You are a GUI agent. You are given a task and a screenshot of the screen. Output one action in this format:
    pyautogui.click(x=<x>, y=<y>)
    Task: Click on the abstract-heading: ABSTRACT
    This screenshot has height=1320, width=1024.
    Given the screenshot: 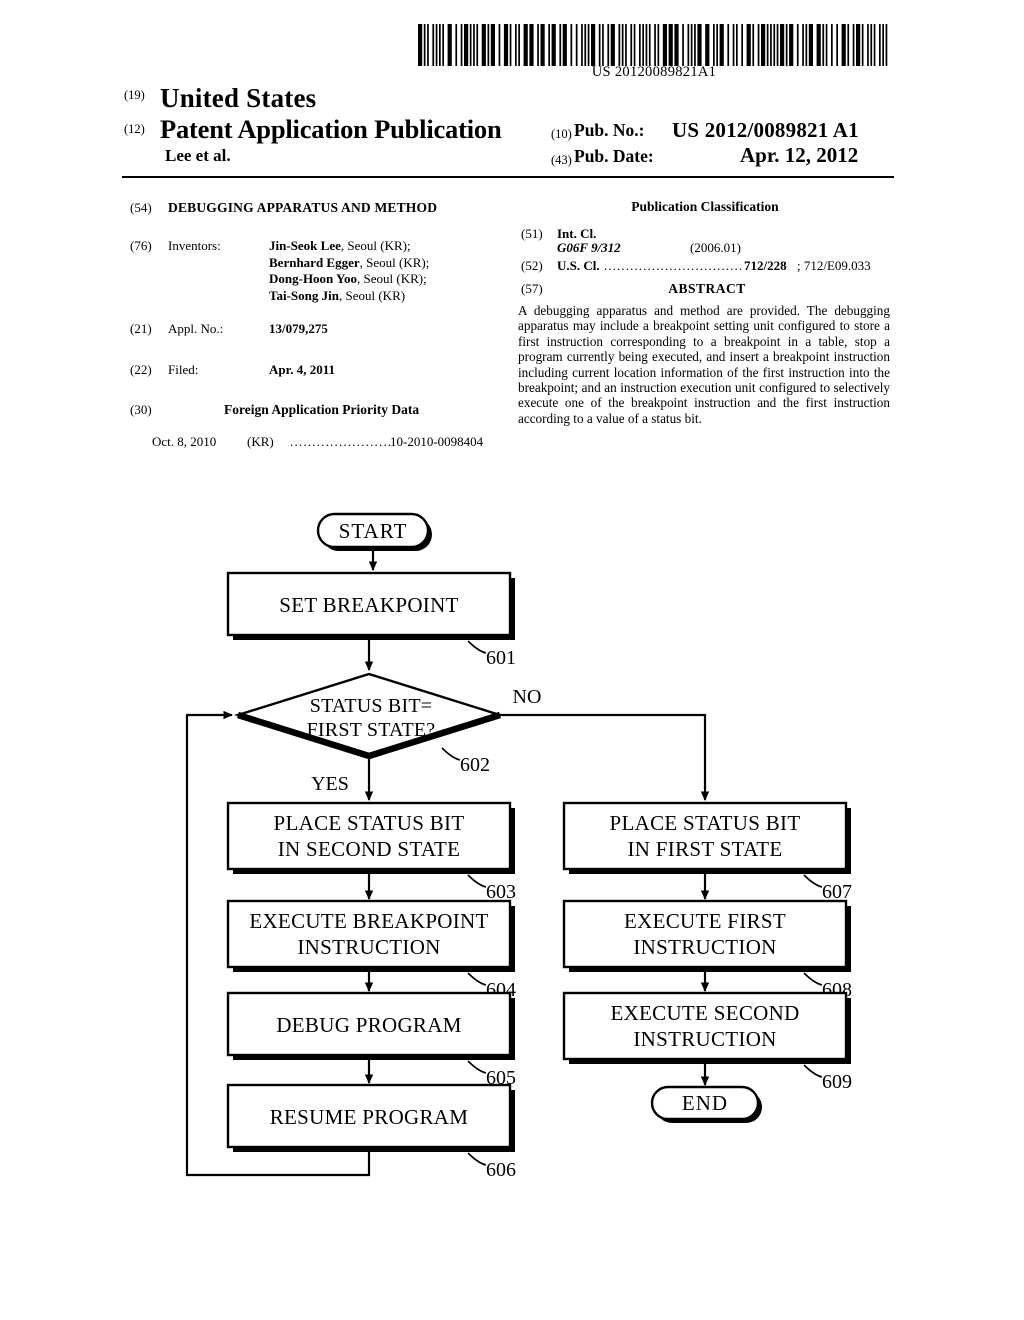 What is the action you would take?
    pyautogui.click(x=707, y=288)
    